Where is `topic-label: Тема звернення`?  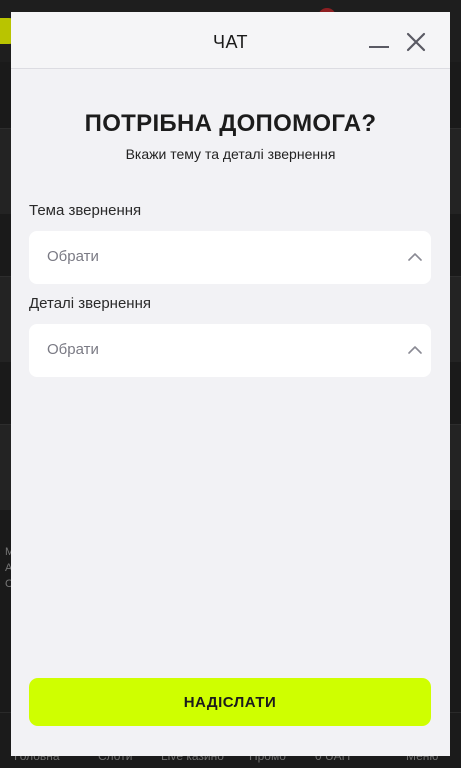 topic-label: Тема звернення is located at coordinates (85, 210).